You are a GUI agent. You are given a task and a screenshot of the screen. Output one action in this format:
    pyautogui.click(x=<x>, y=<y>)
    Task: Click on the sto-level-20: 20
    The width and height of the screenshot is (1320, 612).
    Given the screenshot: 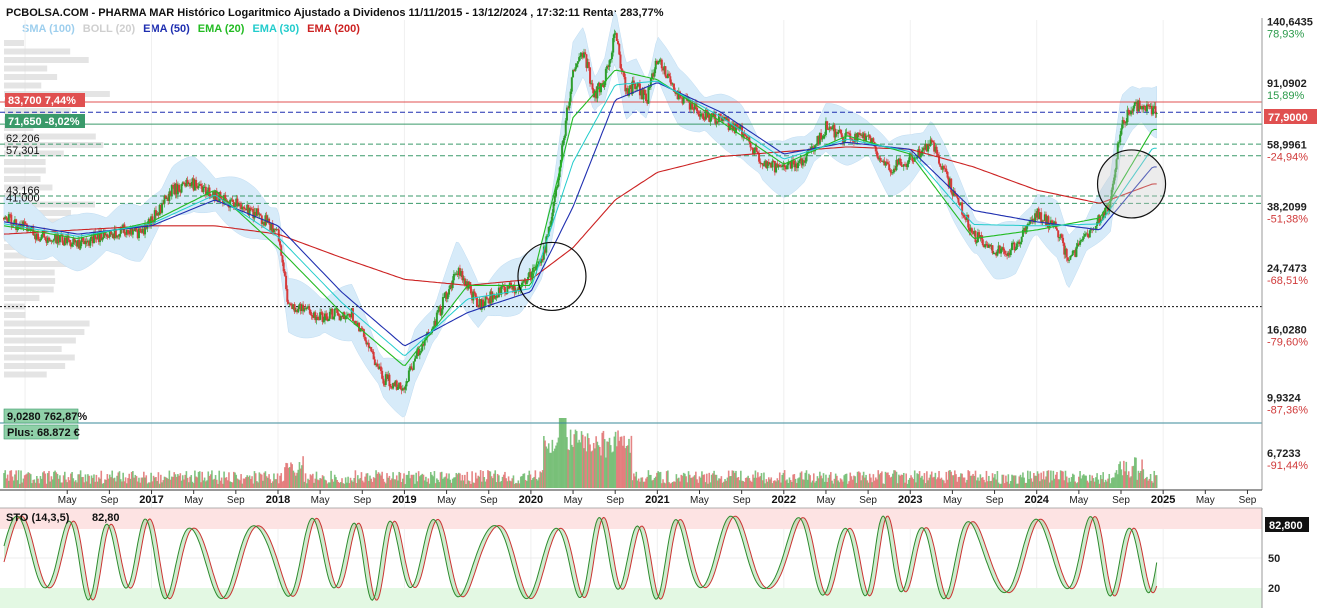 What is the action you would take?
    pyautogui.click(x=1274, y=589)
    